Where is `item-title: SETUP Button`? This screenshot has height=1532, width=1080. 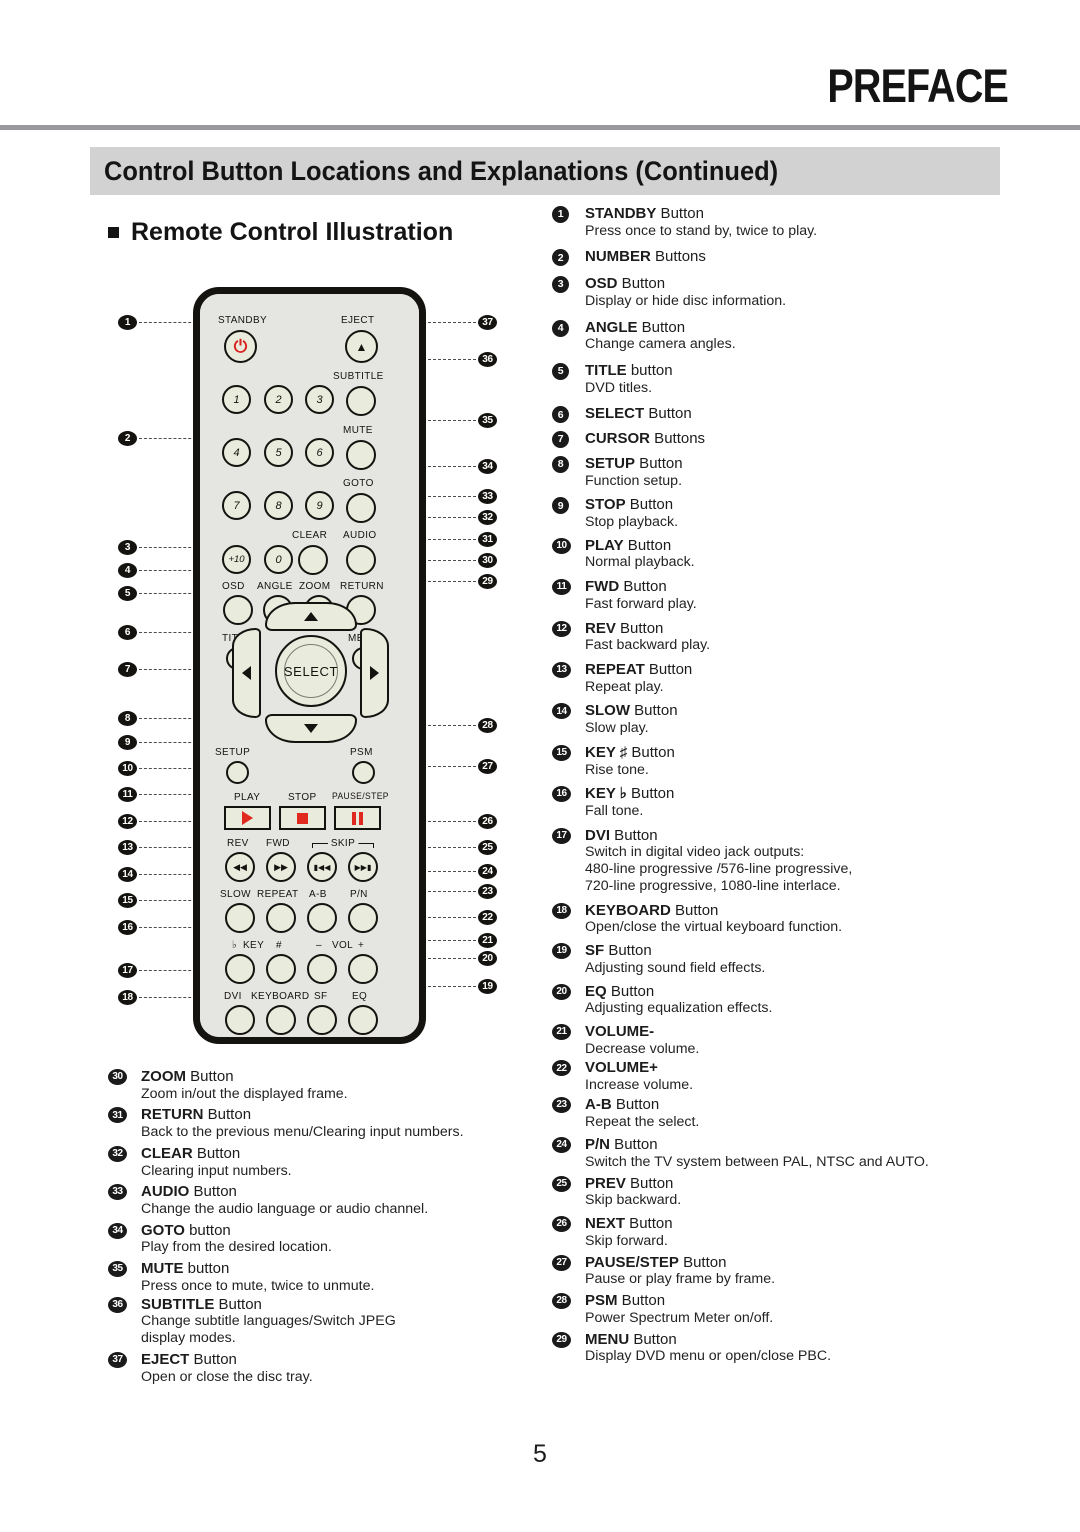
item-title: SETUP Button is located at coordinates (634, 463).